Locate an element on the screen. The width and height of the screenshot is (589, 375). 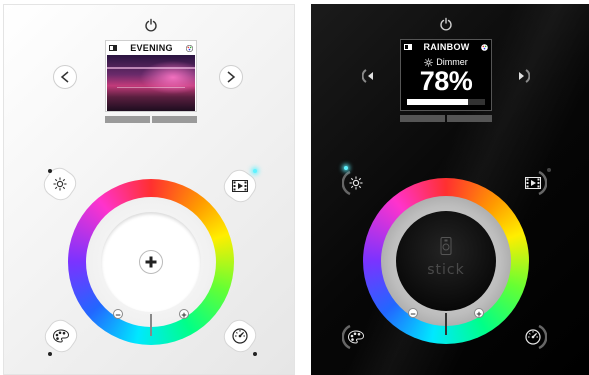
scene-title: EVENING is located at coordinates (151, 48).